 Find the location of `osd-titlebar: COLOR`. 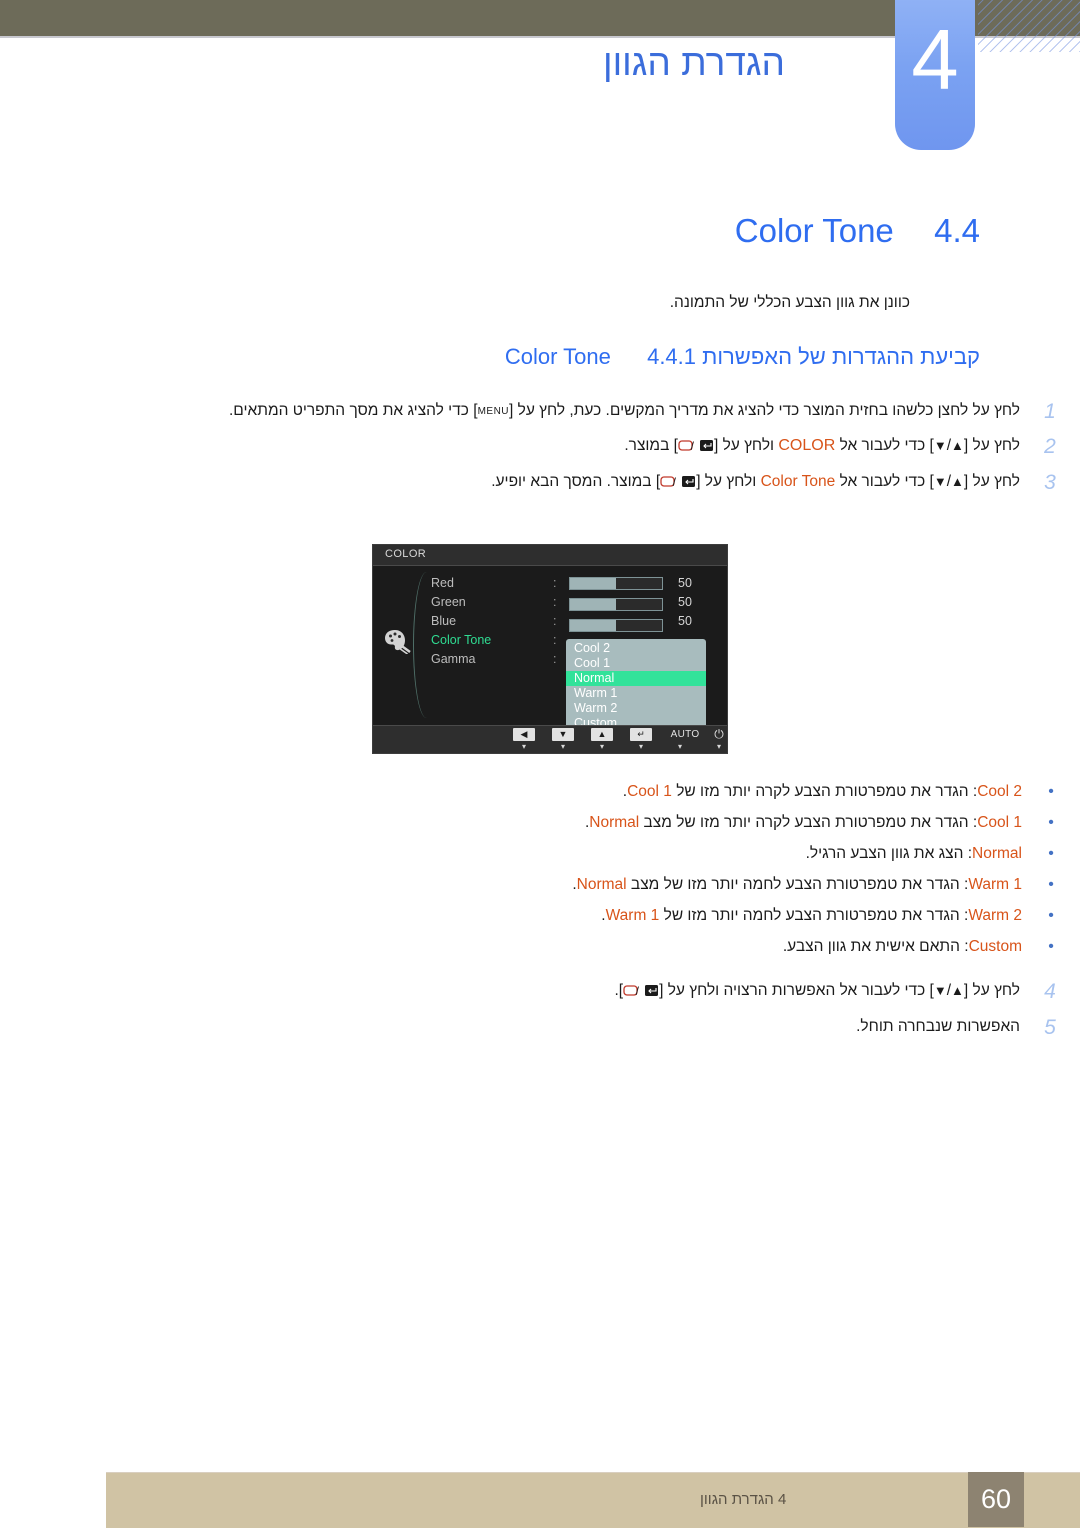

osd-titlebar: COLOR is located at coordinates (550, 555).